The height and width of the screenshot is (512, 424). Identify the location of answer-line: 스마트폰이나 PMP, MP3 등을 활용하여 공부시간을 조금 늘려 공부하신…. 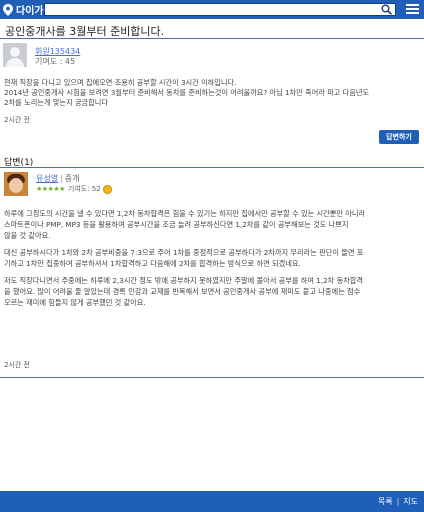
(176, 224).